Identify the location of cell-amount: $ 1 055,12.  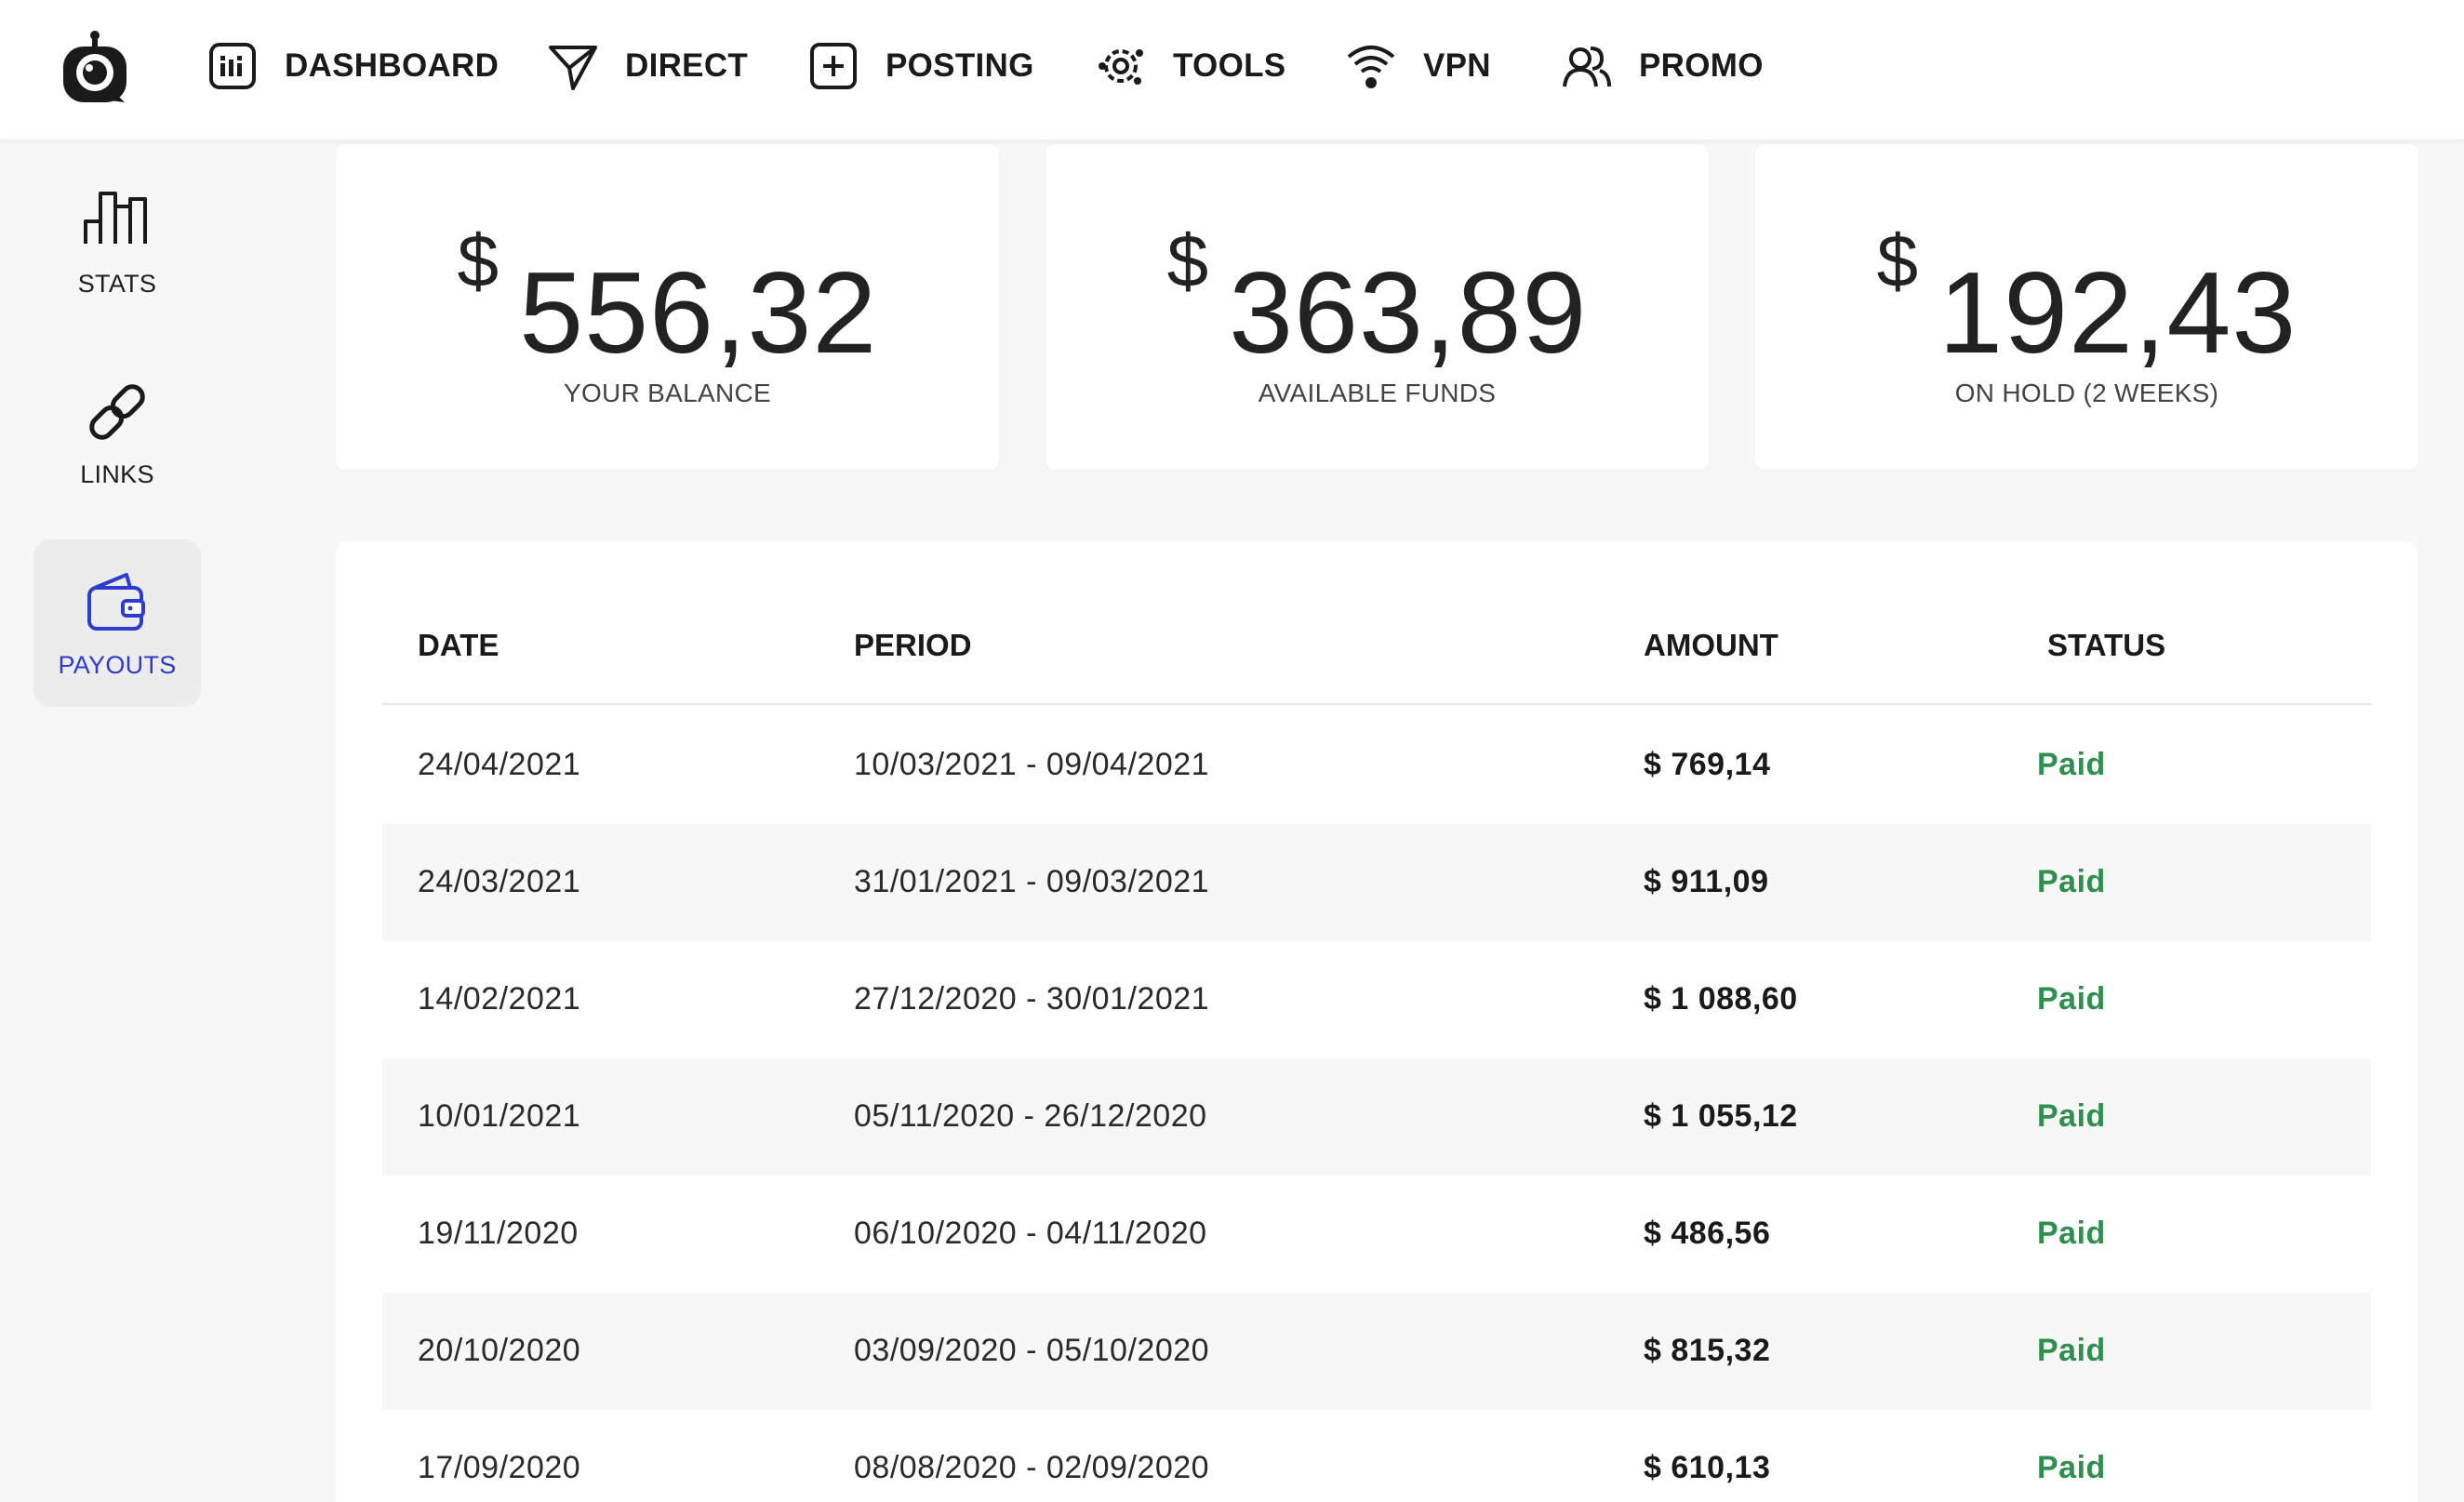
(1721, 1116).